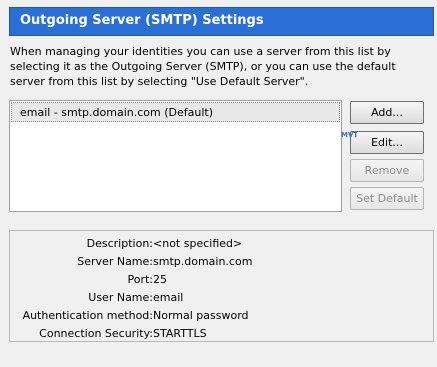 This screenshot has height=367, width=437. Describe the element at coordinates (116, 112) in the screenshot. I see `server-item-label: email - smtp.domain.com (Default)` at that location.